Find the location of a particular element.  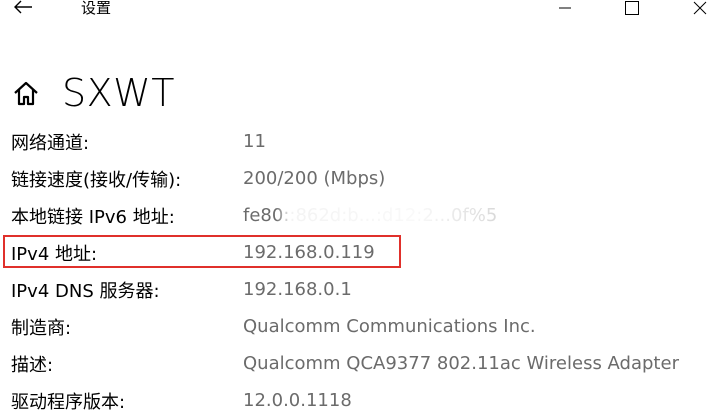

property-label: 描述: is located at coordinates (32, 365).